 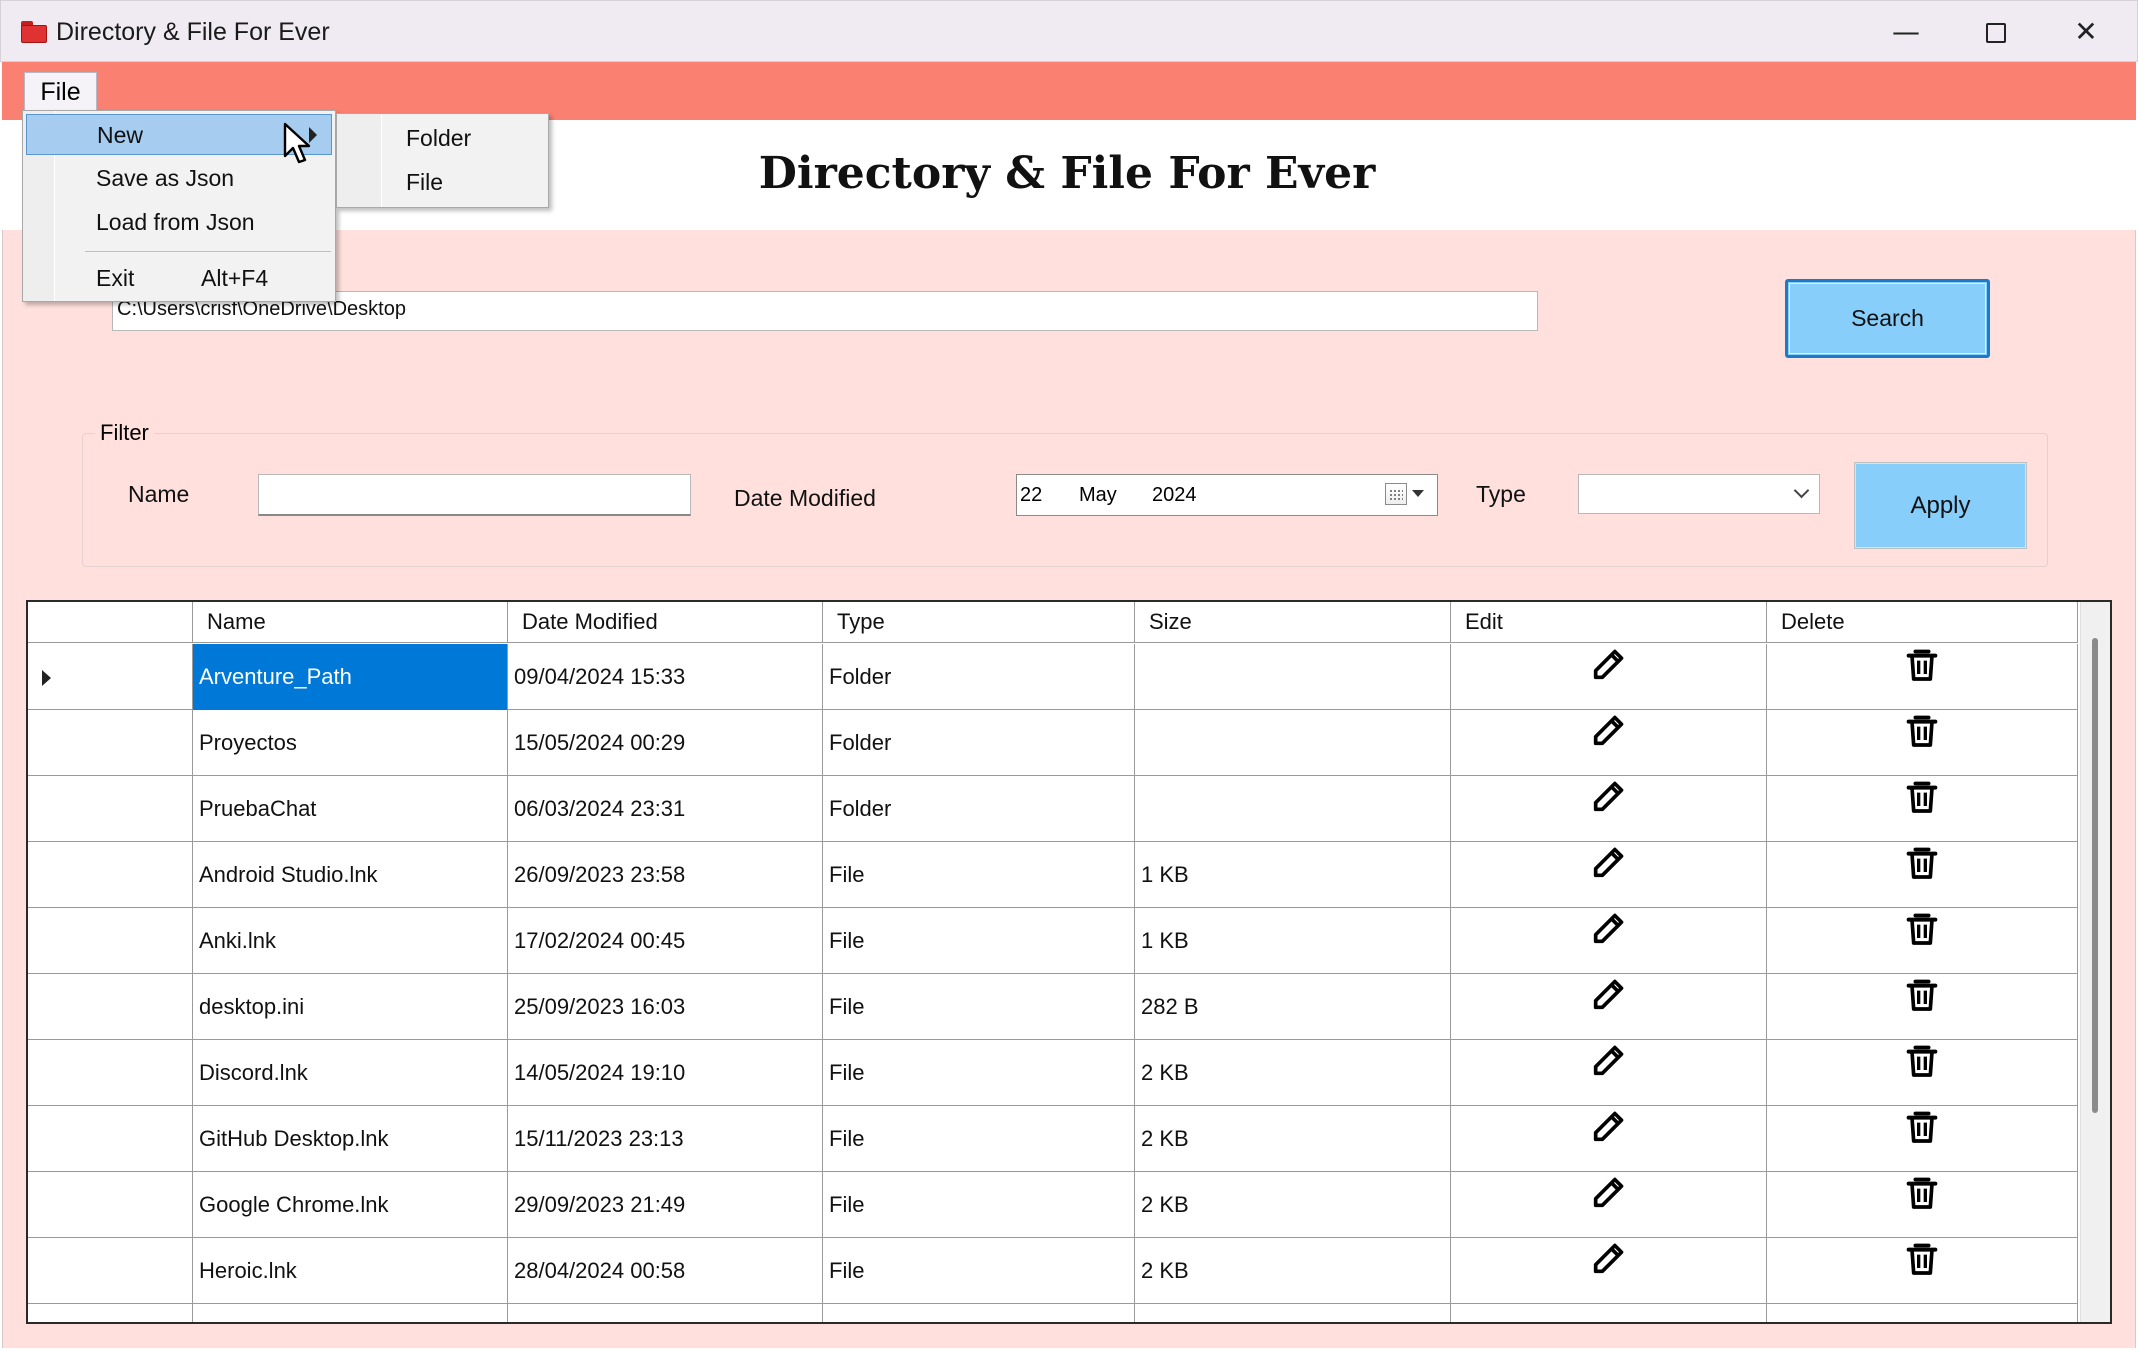 What do you see at coordinates (979, 622) in the screenshot?
I see `column-header-type: Type` at bounding box center [979, 622].